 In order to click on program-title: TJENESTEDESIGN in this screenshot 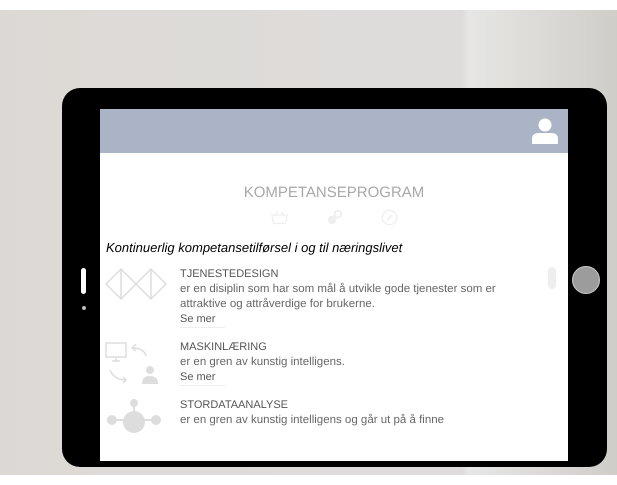, I will do `click(230, 274)`.